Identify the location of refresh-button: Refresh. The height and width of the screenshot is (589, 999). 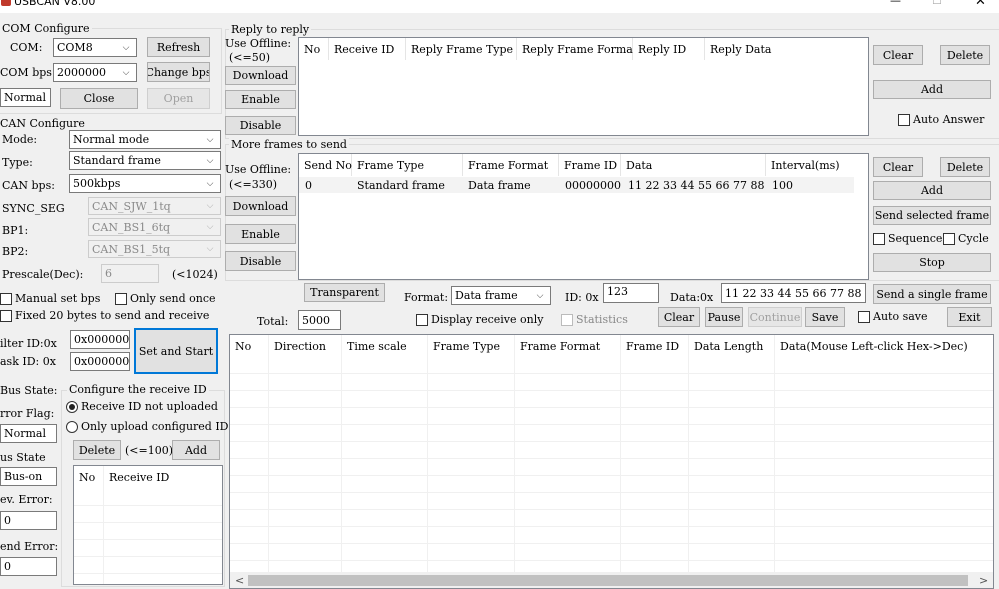
(178, 47).